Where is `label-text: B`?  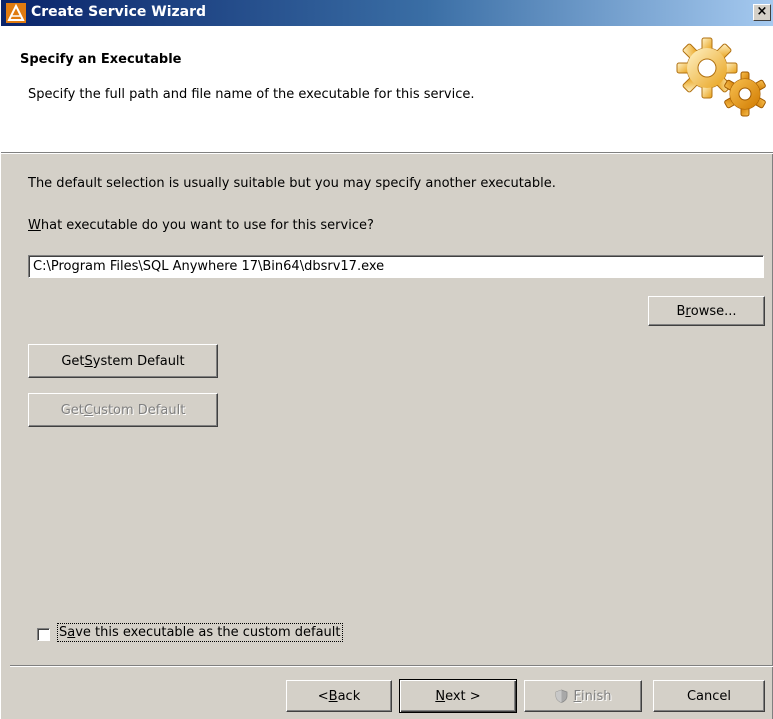
label-text: B is located at coordinates (681, 311).